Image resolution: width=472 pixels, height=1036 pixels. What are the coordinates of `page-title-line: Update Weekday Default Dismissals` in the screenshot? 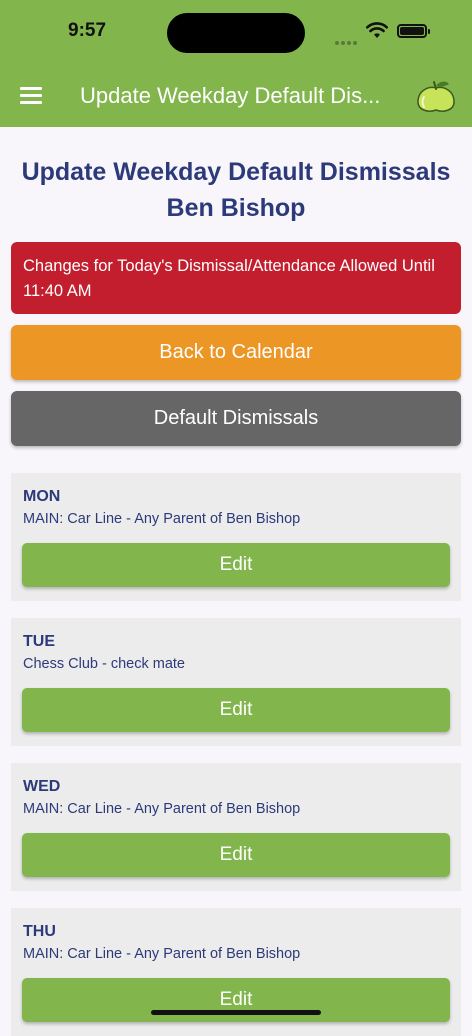 It's located at (236, 172).